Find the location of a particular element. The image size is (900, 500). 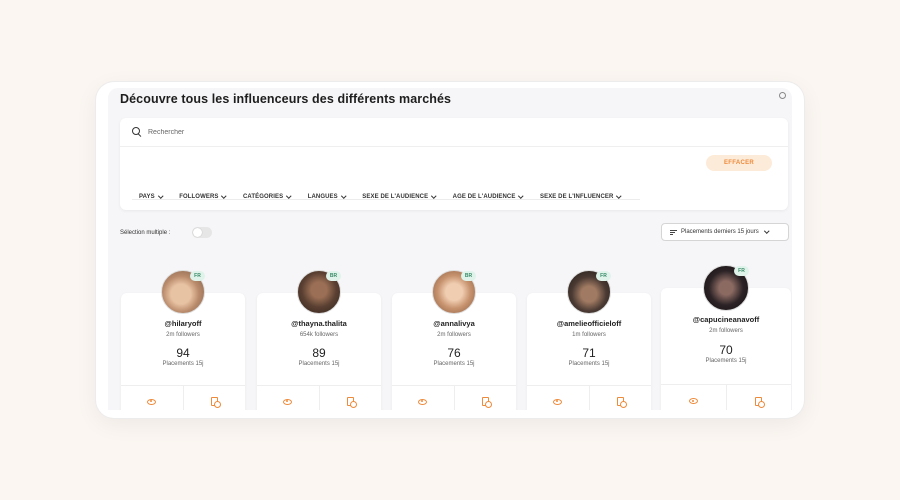

multi-select-label: Sélection multiple : is located at coordinates (145, 233).